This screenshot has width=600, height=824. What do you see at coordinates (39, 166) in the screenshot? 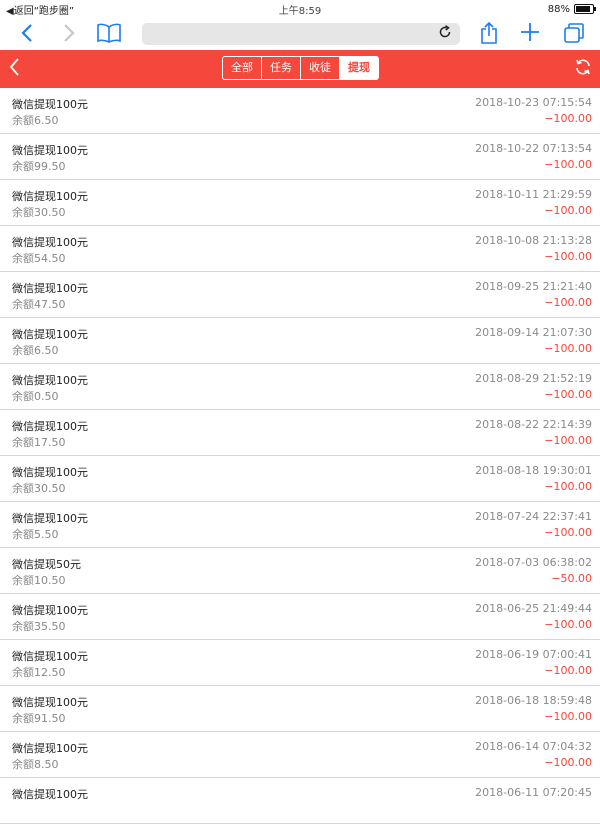
I see `record-balance: 余额99.50` at bounding box center [39, 166].